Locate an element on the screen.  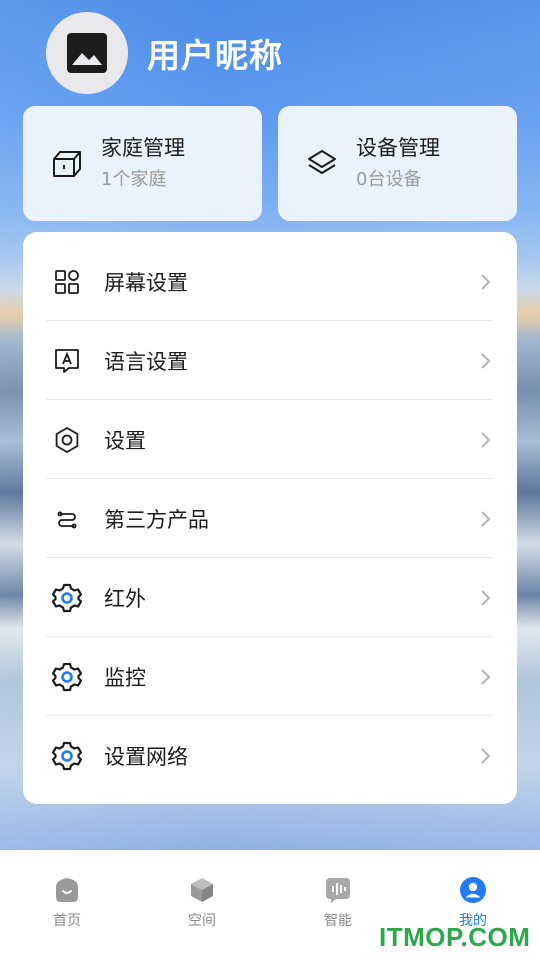
menu-item-monitoring: 监控 is located at coordinates (269, 676).